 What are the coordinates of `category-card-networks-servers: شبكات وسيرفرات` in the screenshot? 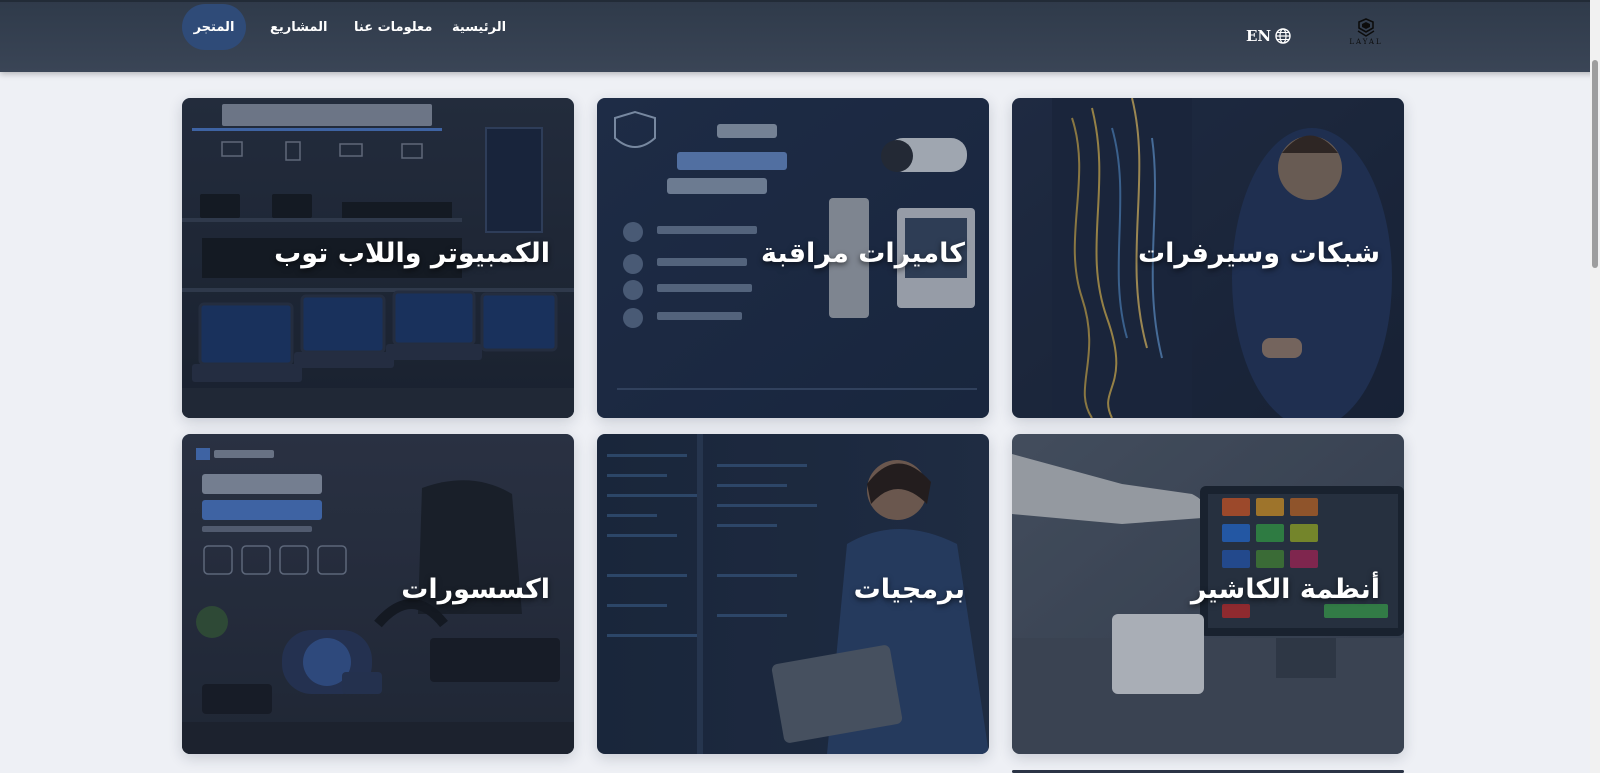 It's located at (1208, 258).